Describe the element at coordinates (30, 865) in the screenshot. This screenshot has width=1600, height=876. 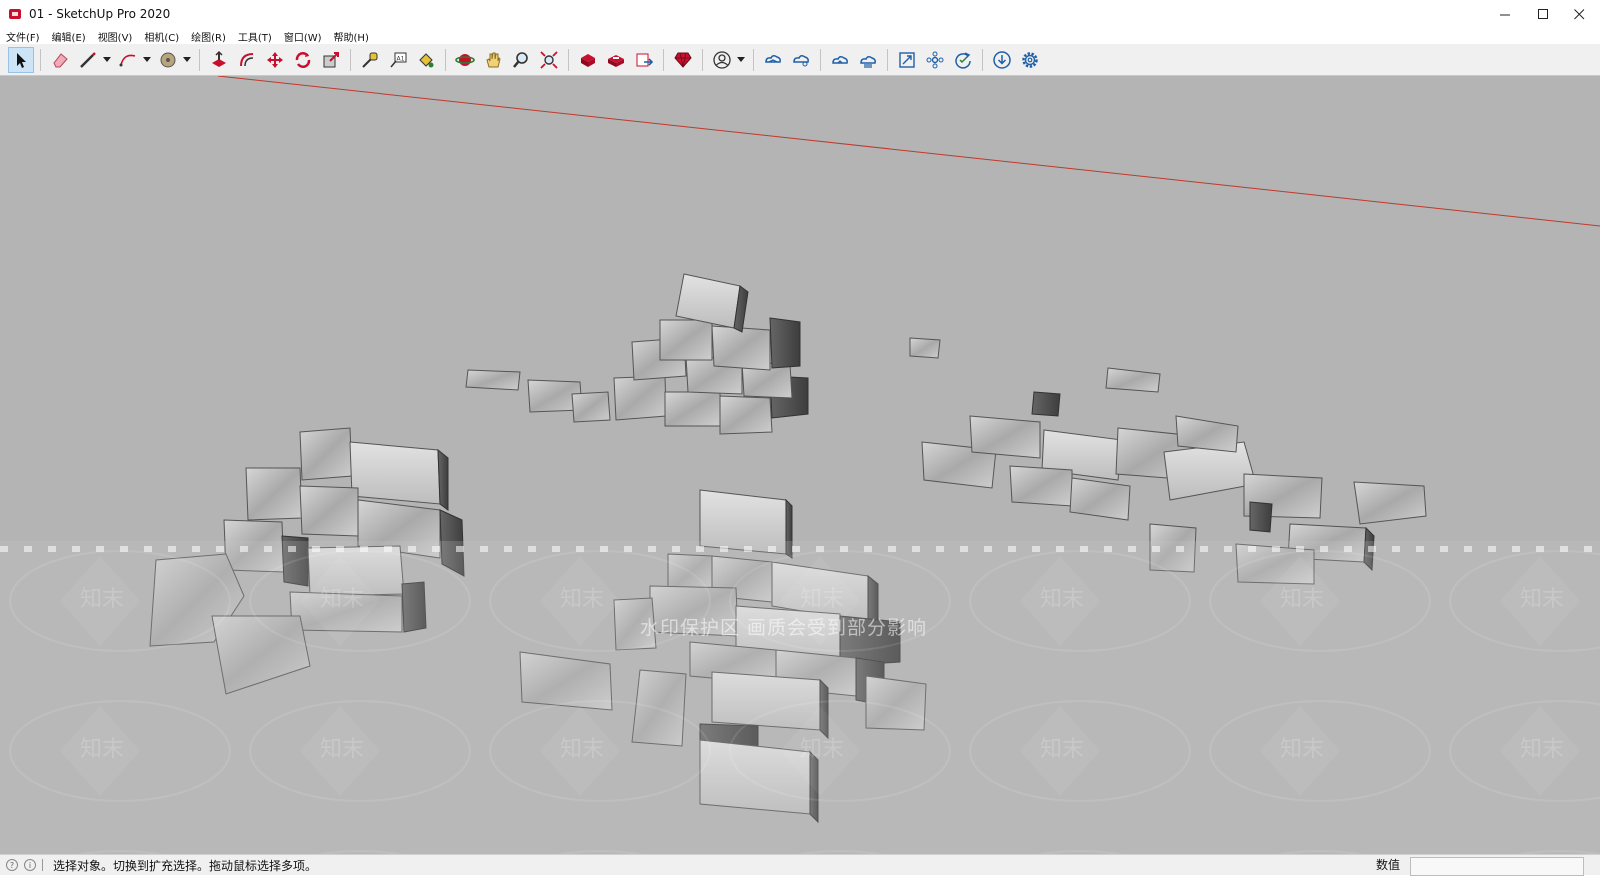
I see `info-icon: i` at that location.